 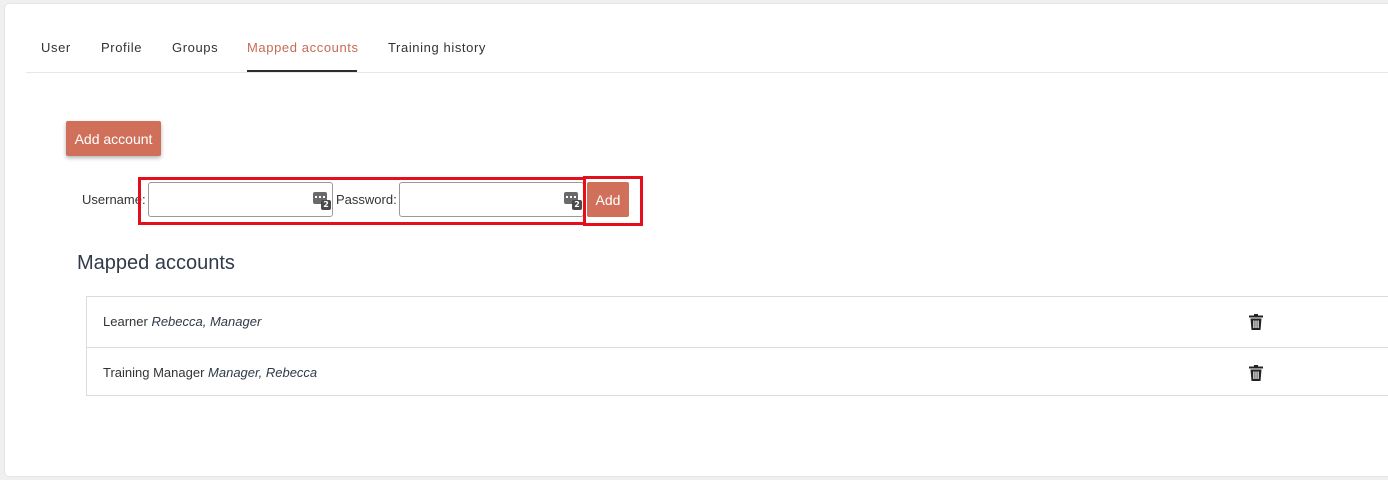 I want to click on account-text: Training Manager Manager, Rebecca, so click(x=210, y=372).